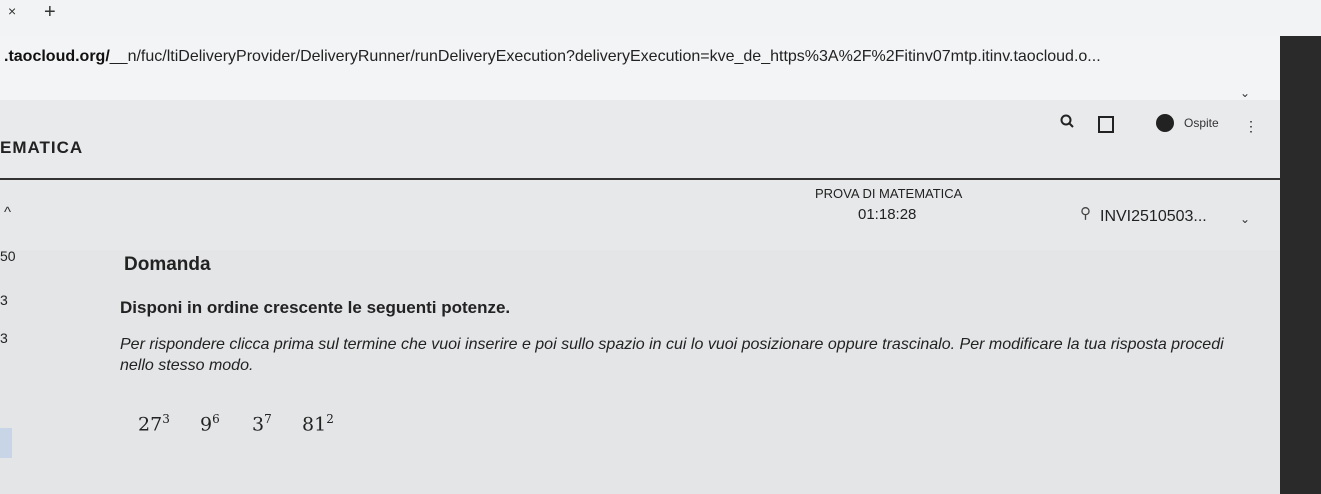 The height and width of the screenshot is (494, 1321). Describe the element at coordinates (167, 264) in the screenshot. I see `question-header: Domanda` at that location.